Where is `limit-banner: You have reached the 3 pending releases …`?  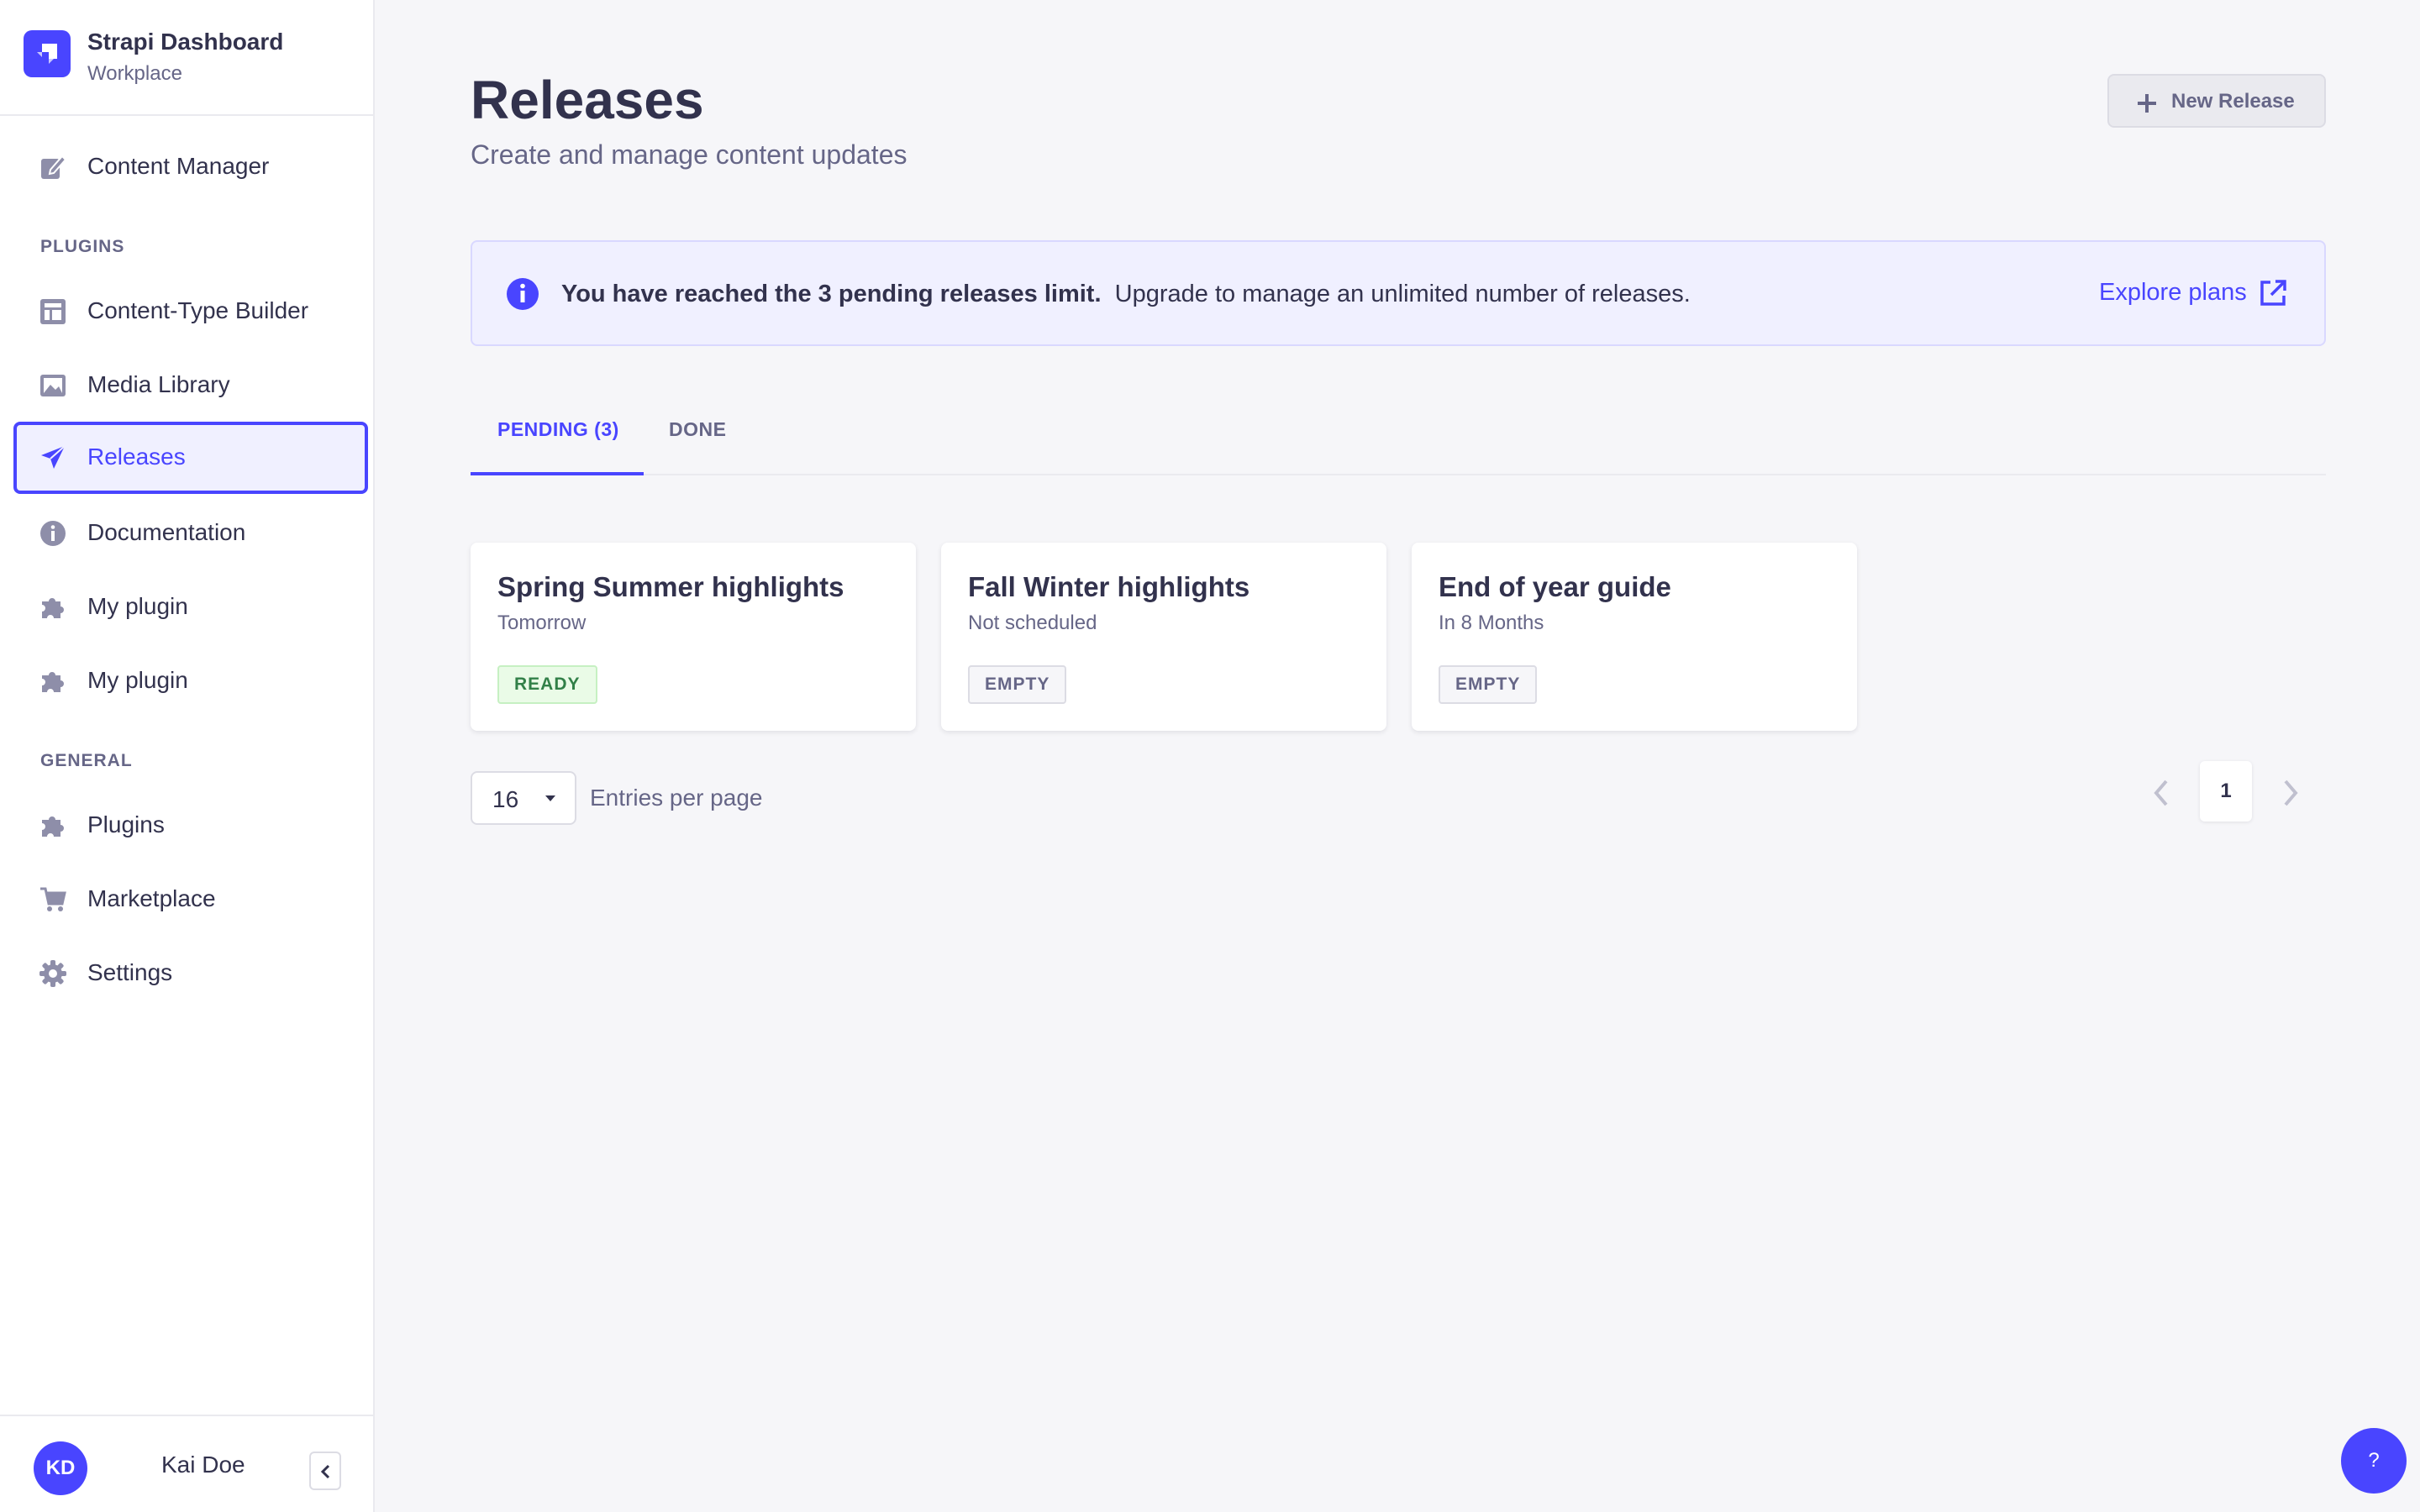 limit-banner: You have reached the 3 pending releases … is located at coordinates (1398, 293).